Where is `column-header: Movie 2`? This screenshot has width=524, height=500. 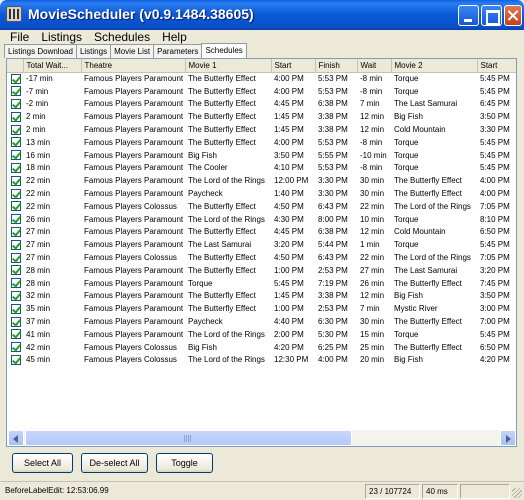 column-header: Movie 2 is located at coordinates (434, 66).